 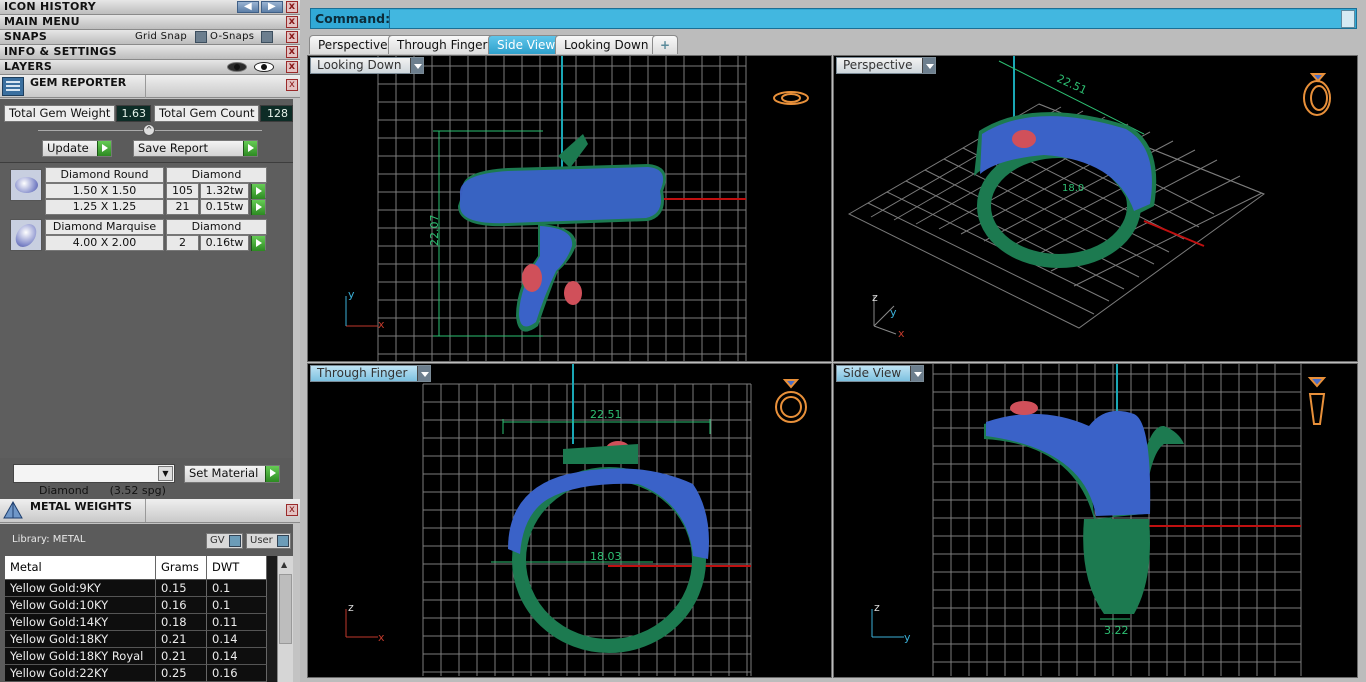 What do you see at coordinates (268, 541) in the screenshot?
I see `user-toggle: User` at bounding box center [268, 541].